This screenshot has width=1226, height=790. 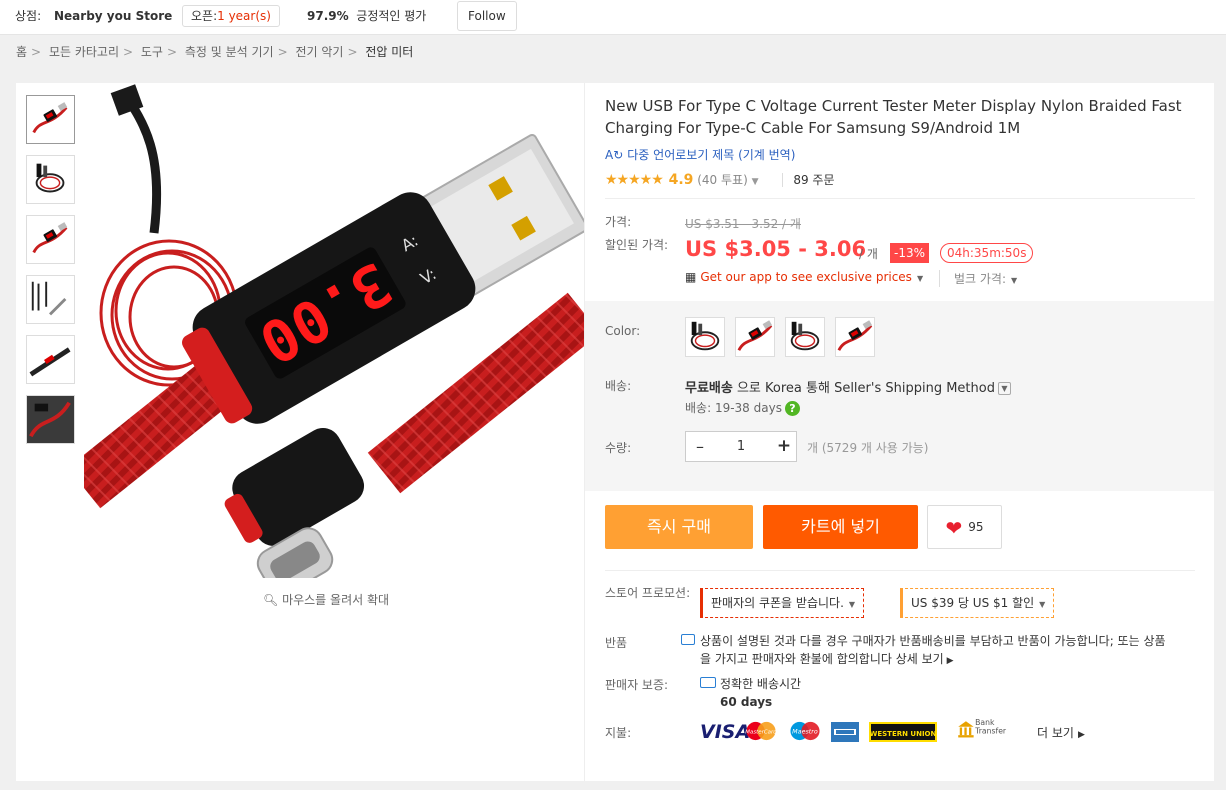 I want to click on shipping-days: 배송: 19-38 days?, so click(x=742, y=407).